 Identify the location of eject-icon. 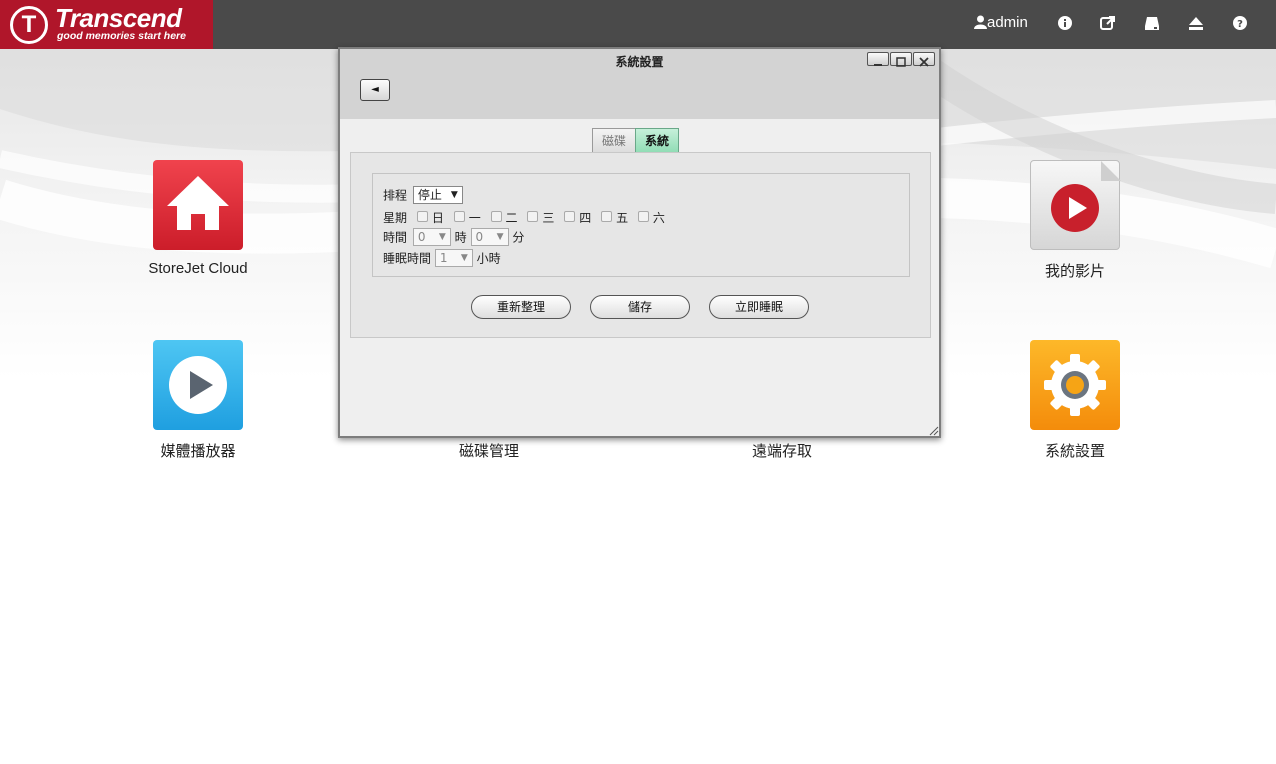
(1196, 23).